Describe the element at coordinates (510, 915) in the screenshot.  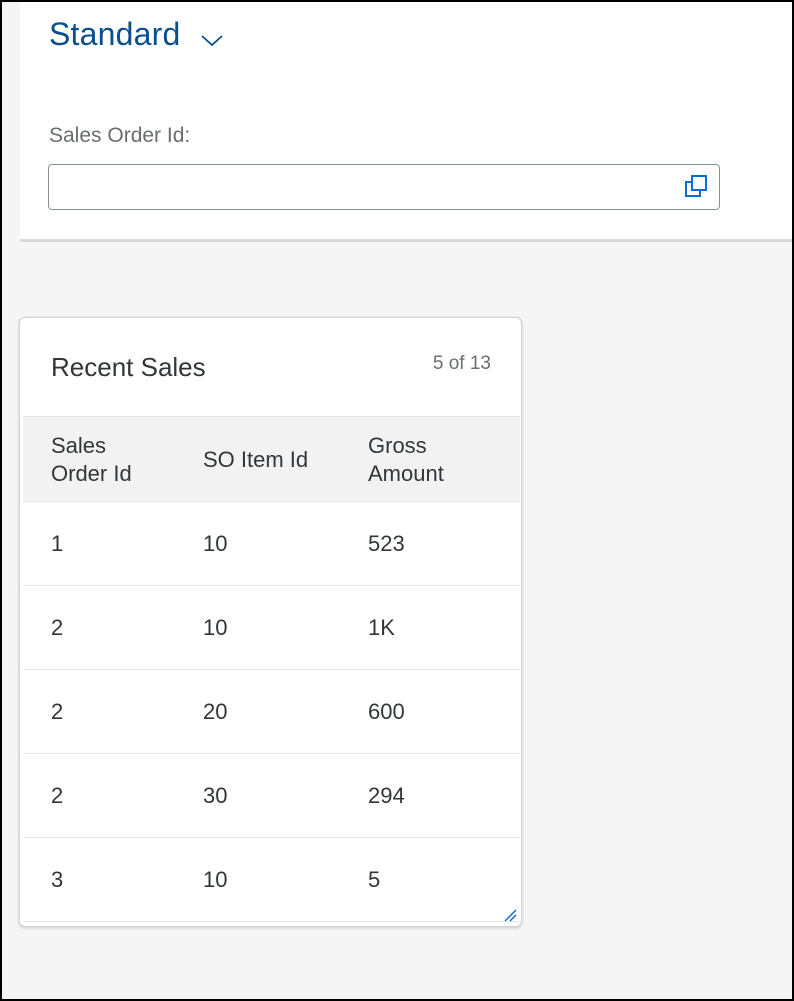
I see `resize-handle-icon` at that location.